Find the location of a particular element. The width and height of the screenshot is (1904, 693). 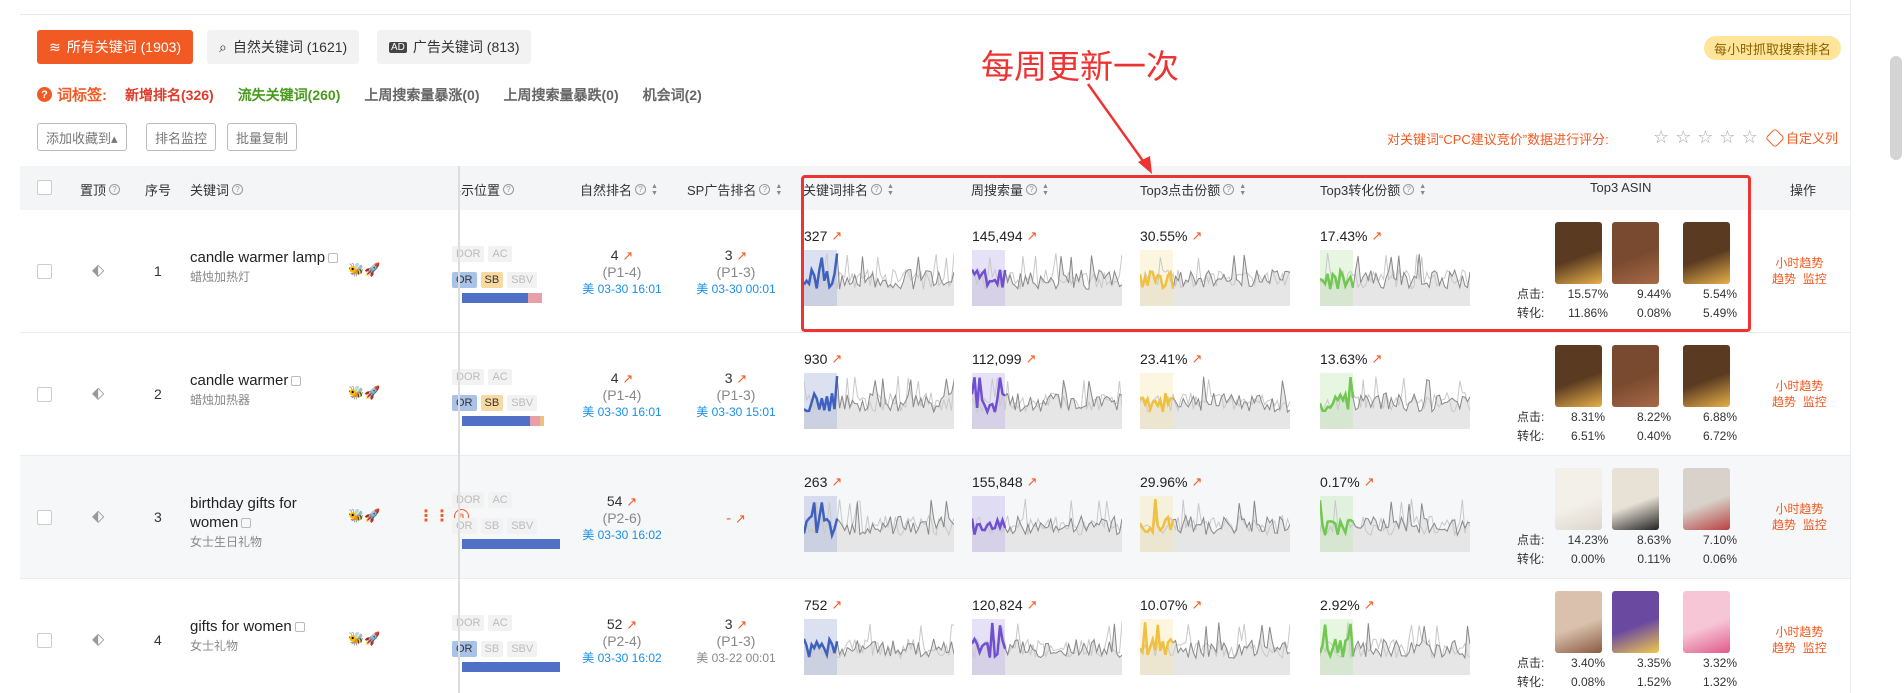

pos-tag: DOR is located at coordinates (468, 623).